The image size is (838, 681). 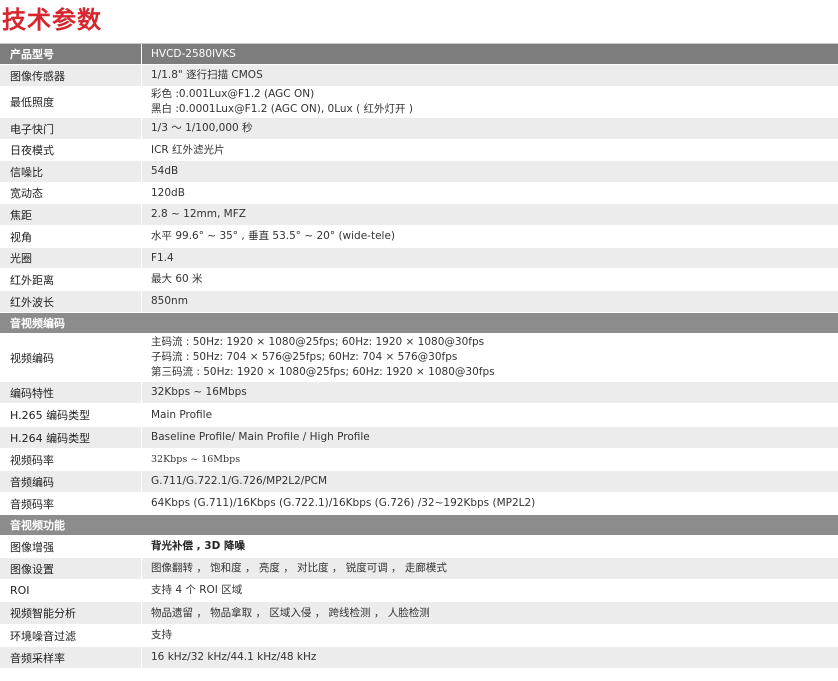 What do you see at coordinates (71, 481) in the screenshot?
I see `spec-key: 音频编码` at bounding box center [71, 481].